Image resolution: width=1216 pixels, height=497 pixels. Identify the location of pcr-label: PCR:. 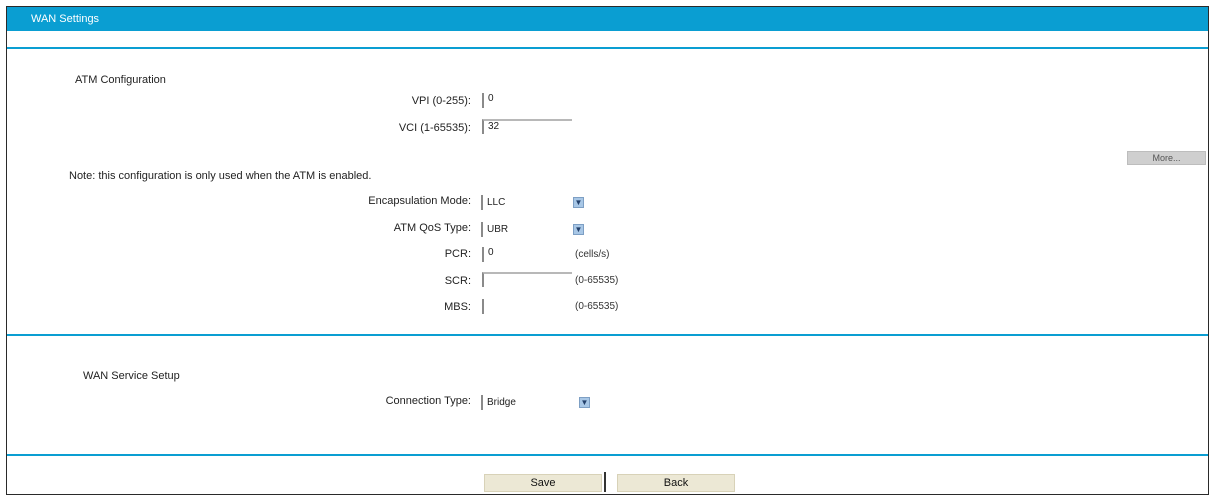
(457, 254).